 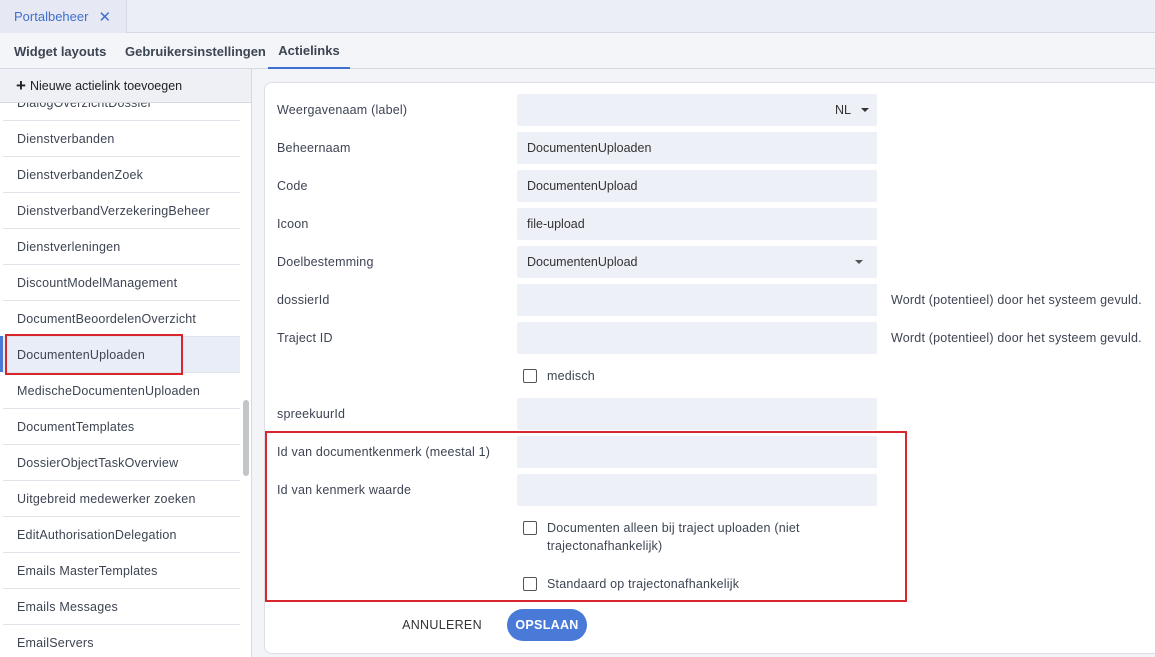 I want to click on list-item: Dienstverleningen, so click(x=121, y=247).